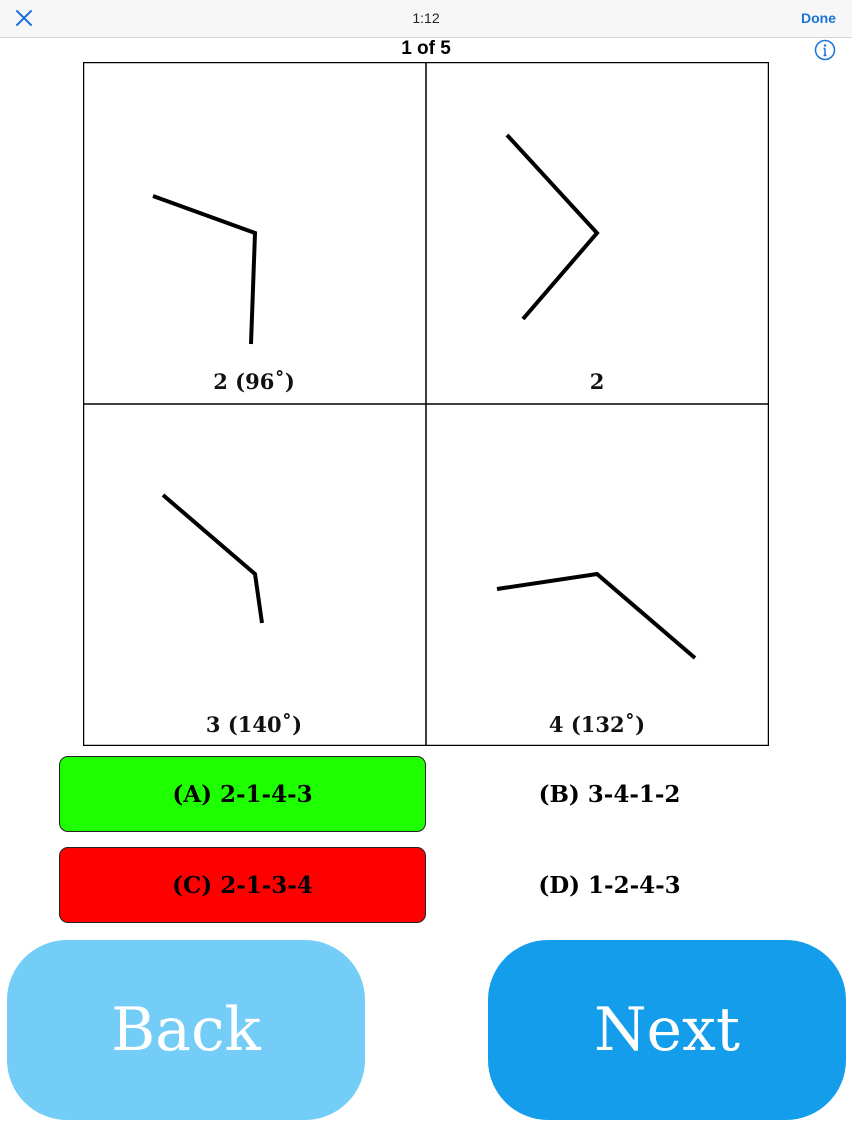 This screenshot has height=1136, width=852. Describe the element at coordinates (609, 885) in the screenshot. I see `option-d-button: (D) 1-2-4-3` at that location.